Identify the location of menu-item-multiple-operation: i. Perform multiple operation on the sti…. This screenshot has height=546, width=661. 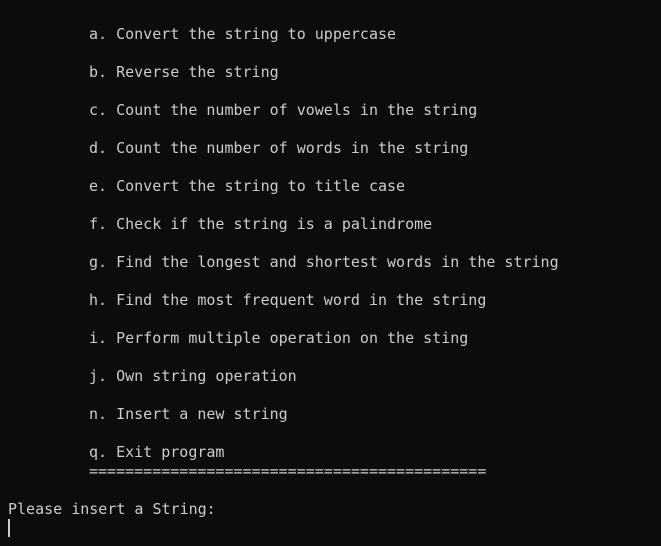
(279, 338).